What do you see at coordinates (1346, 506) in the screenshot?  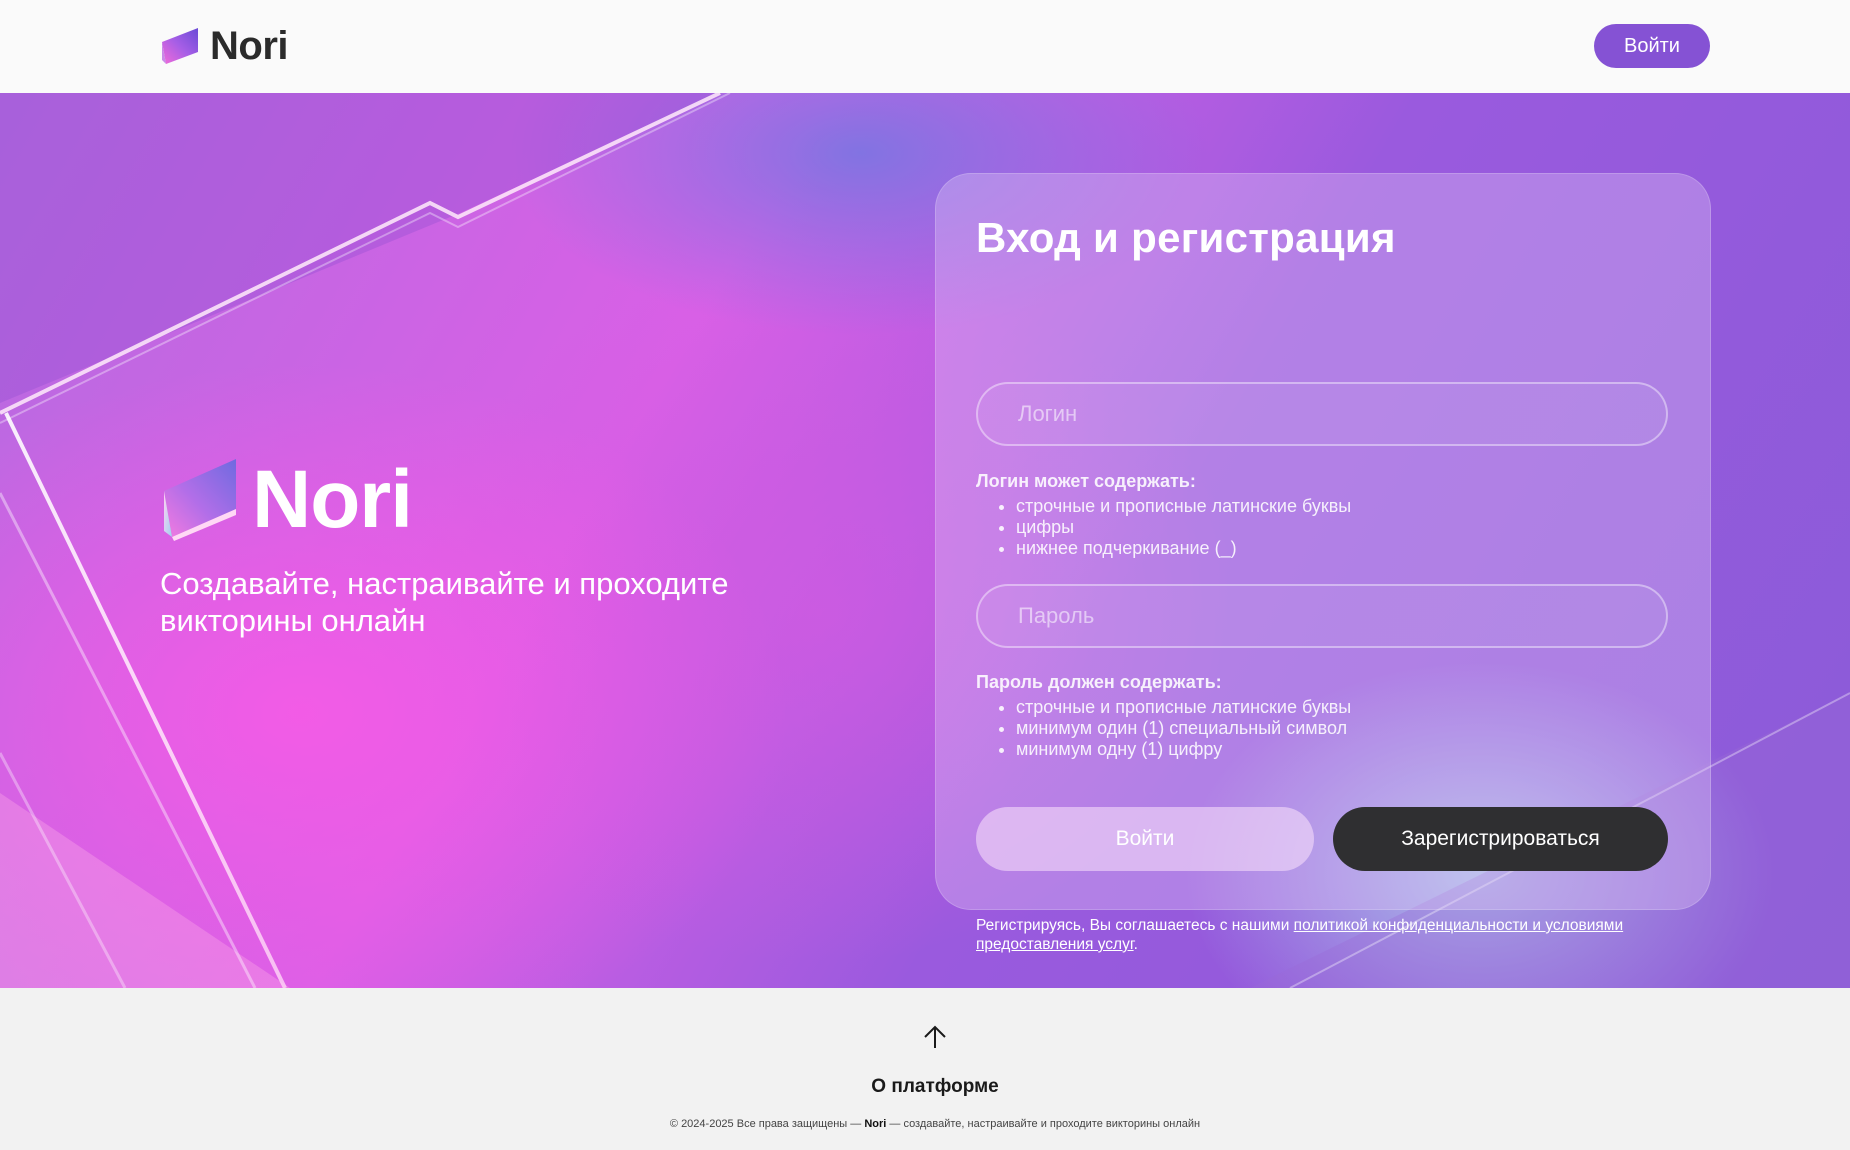 I see `login-rule-item: строчные и прописные латинские буквы` at bounding box center [1346, 506].